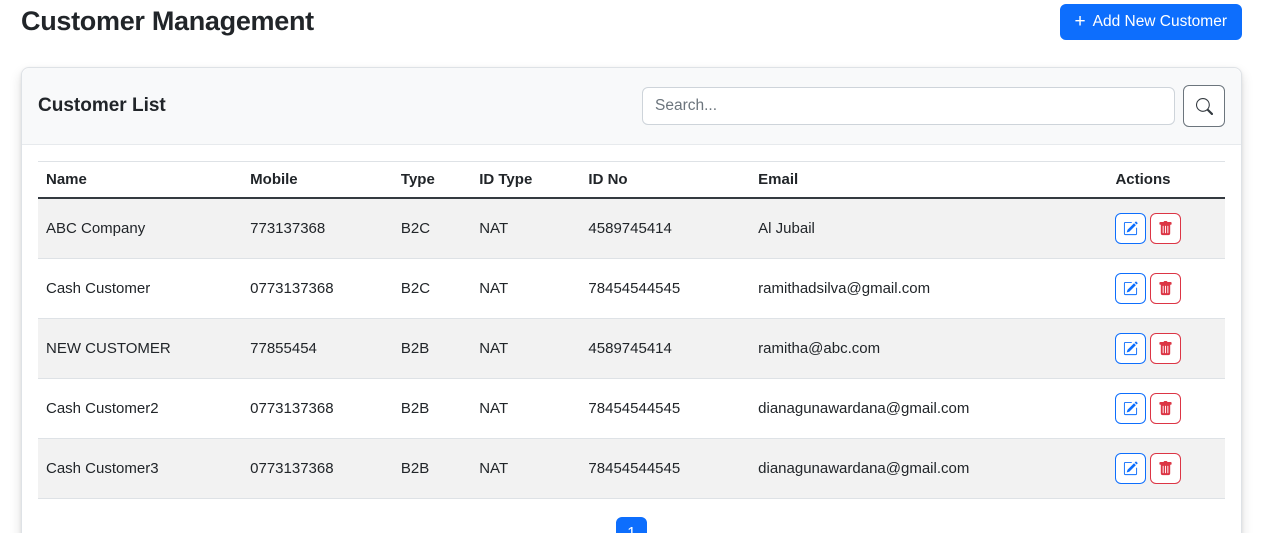 The width and height of the screenshot is (1263, 533). What do you see at coordinates (167, 21) in the screenshot?
I see `page-title: Customer Management` at bounding box center [167, 21].